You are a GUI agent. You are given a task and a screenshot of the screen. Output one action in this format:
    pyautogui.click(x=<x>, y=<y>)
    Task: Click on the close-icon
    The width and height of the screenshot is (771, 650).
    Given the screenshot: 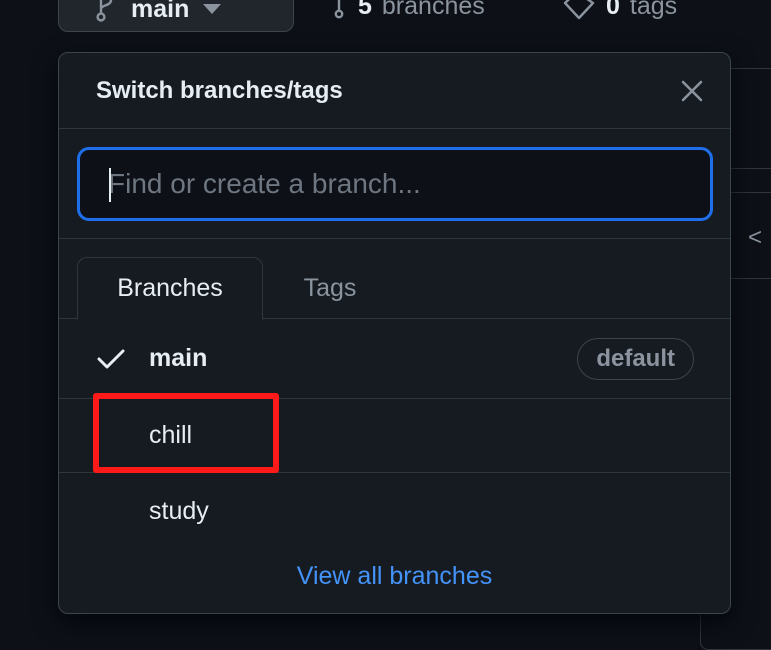 What is the action you would take?
    pyautogui.click(x=692, y=90)
    